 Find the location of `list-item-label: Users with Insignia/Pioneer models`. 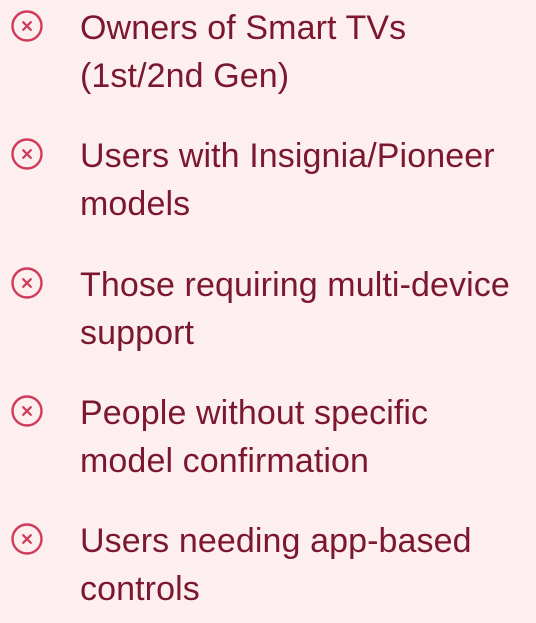

list-item-label: Users with Insignia/Pioneer models is located at coordinates (287, 180).